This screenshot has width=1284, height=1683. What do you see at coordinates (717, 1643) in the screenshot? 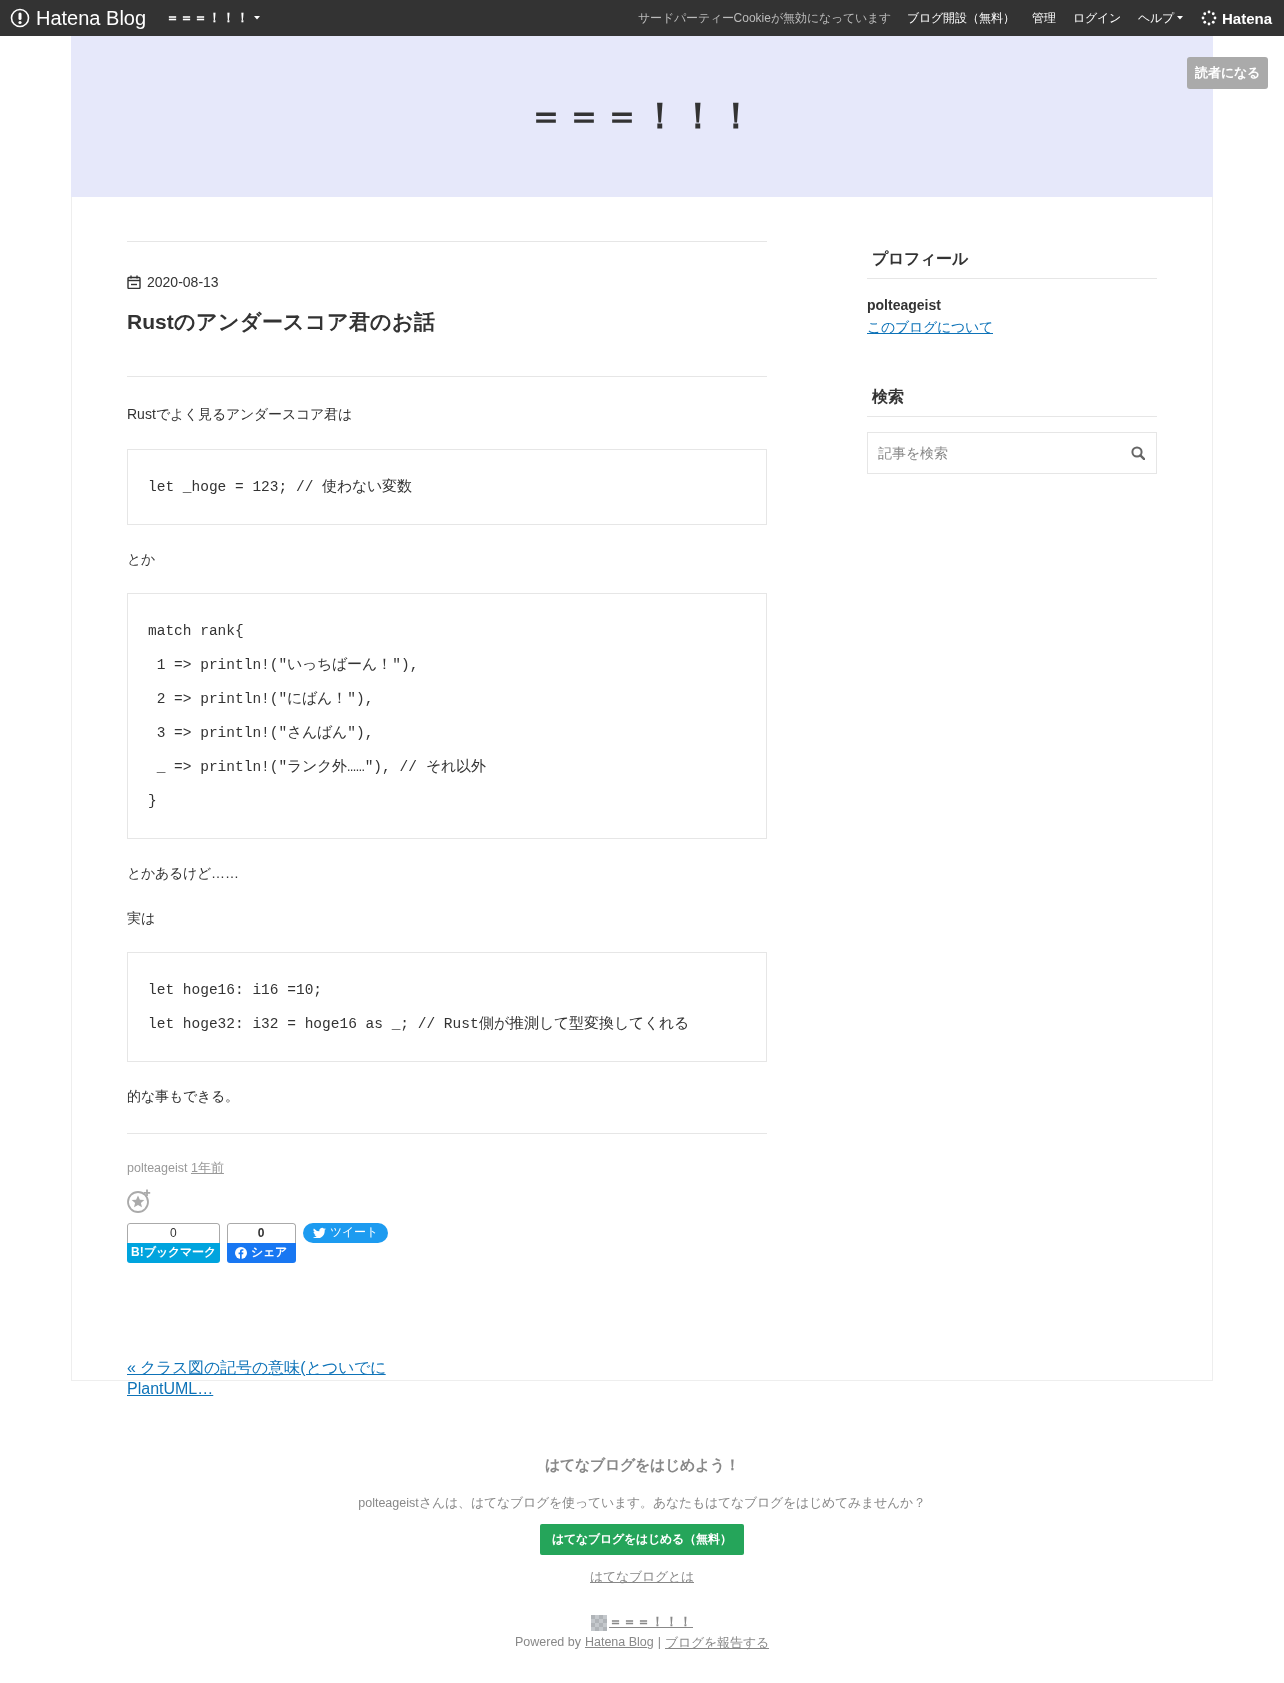
I see `report-blog-link: ブログを報告する` at bounding box center [717, 1643].